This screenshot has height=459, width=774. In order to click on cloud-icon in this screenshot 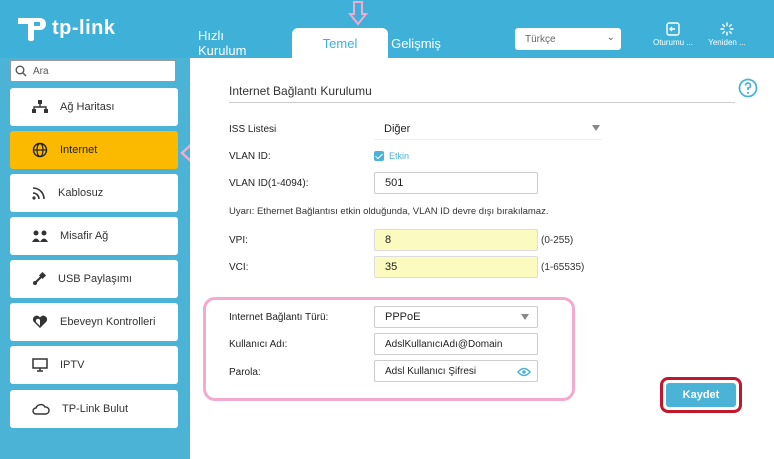, I will do `click(41, 409)`.